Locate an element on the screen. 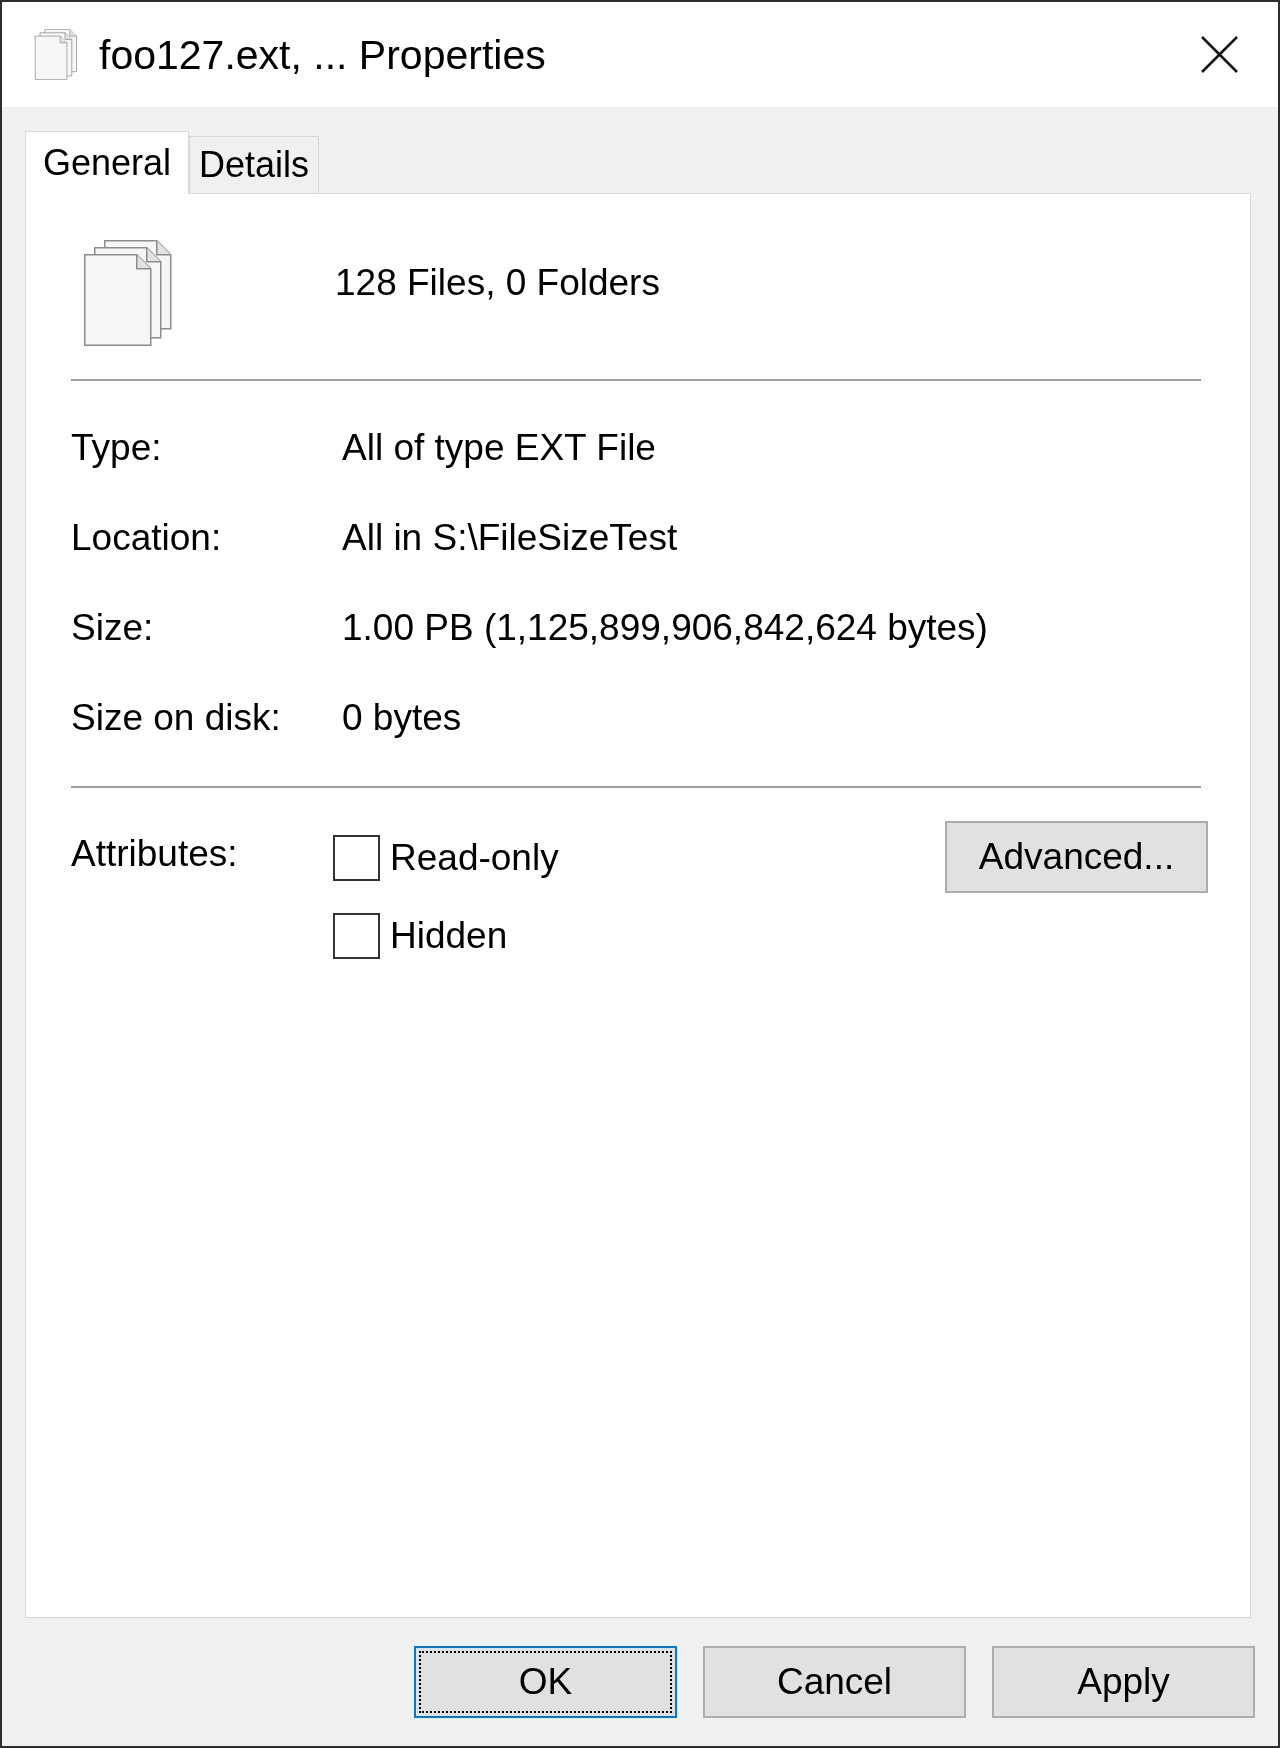 The width and height of the screenshot is (1280, 1748). selection-summary: 128 Files, 0 Folders is located at coordinates (497, 283).